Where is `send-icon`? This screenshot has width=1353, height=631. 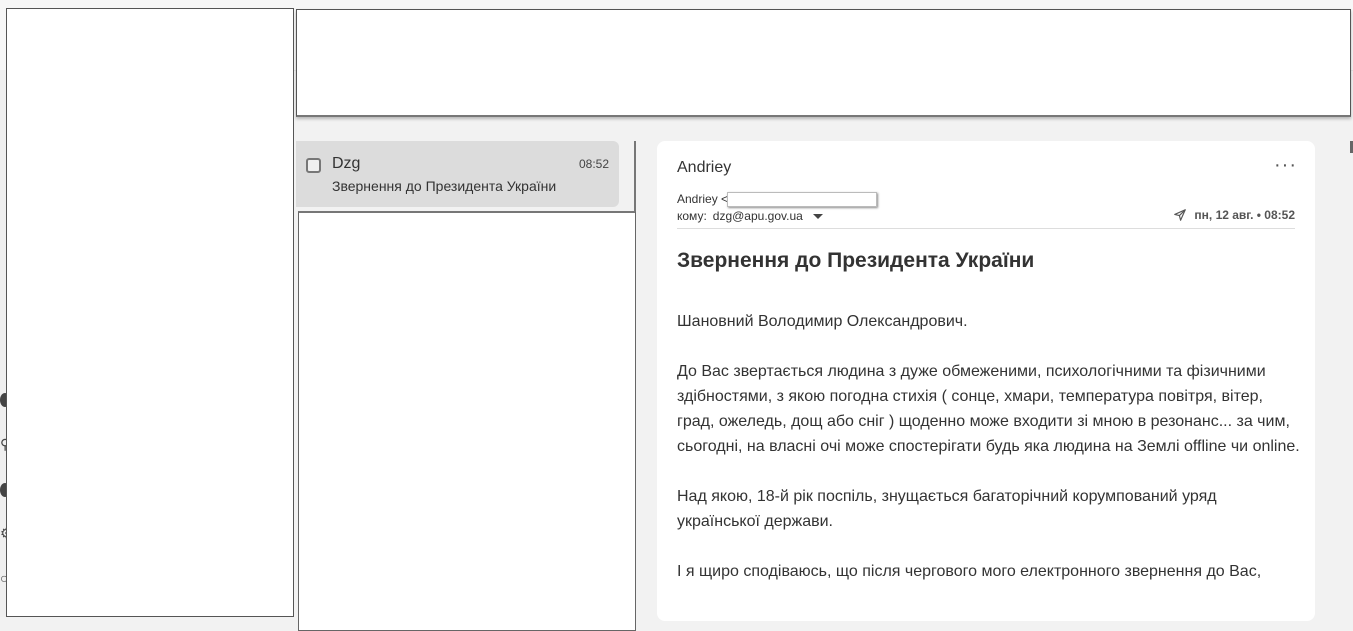
send-icon is located at coordinates (1180, 215).